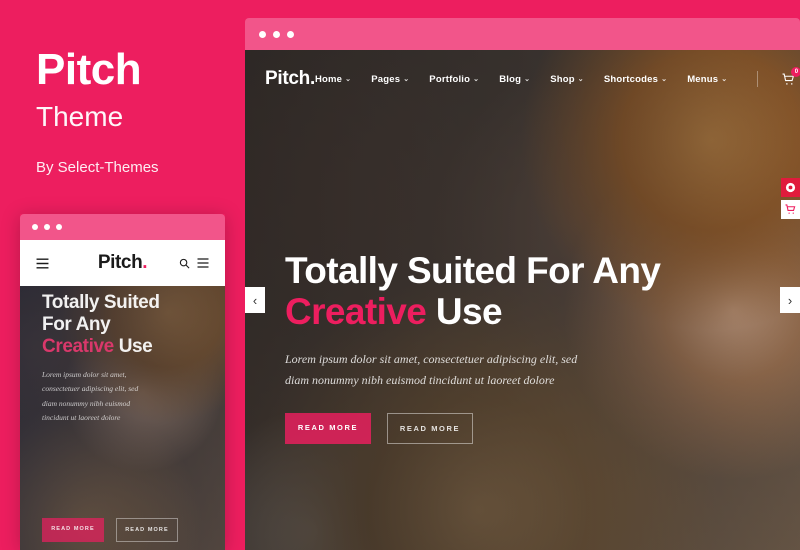 This screenshot has height=550, width=800. What do you see at coordinates (450, 79) in the screenshot?
I see `nav-item-label: Portfolio` at bounding box center [450, 79].